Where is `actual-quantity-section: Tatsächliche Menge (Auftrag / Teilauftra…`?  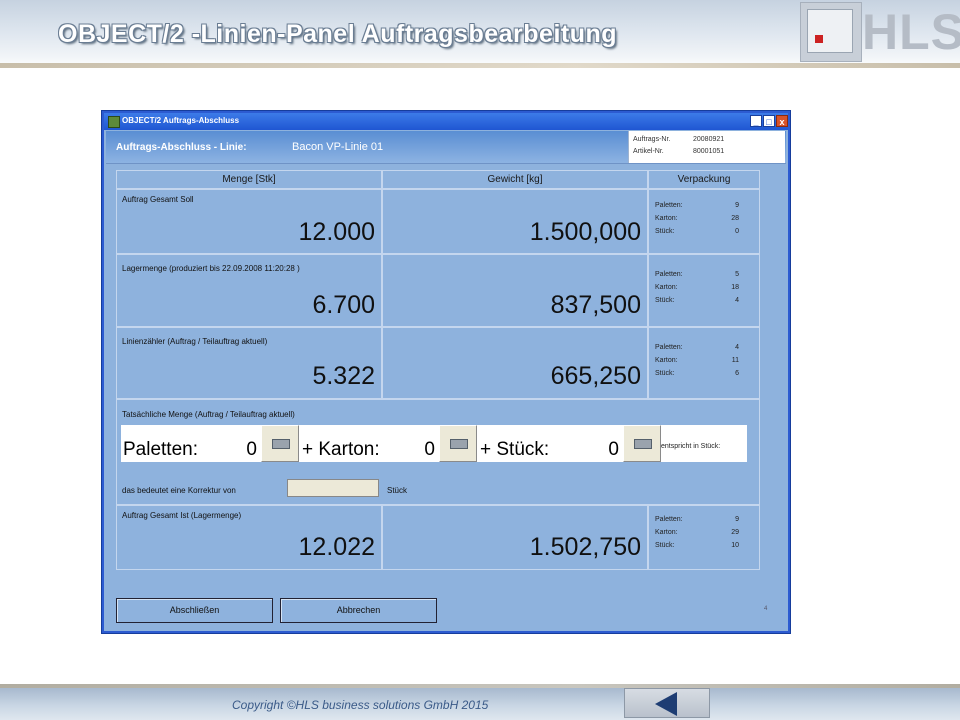 actual-quantity-section: Tatsächliche Menge (Auftrag / Teilauftra… is located at coordinates (438, 452).